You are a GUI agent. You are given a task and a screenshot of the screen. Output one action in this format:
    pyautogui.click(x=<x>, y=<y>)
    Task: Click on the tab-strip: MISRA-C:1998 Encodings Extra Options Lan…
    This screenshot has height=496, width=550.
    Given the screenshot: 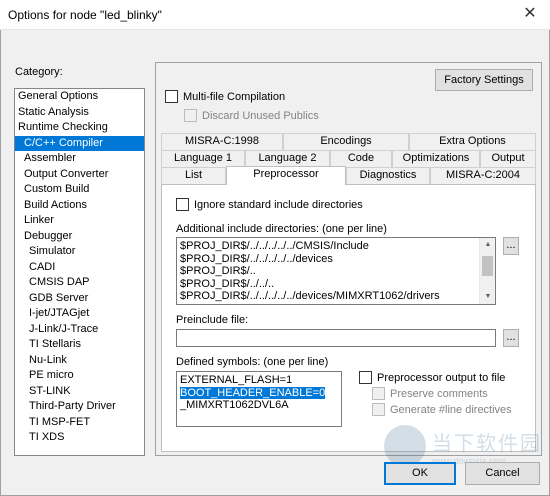 What is the action you would take?
    pyautogui.click(x=348, y=159)
    